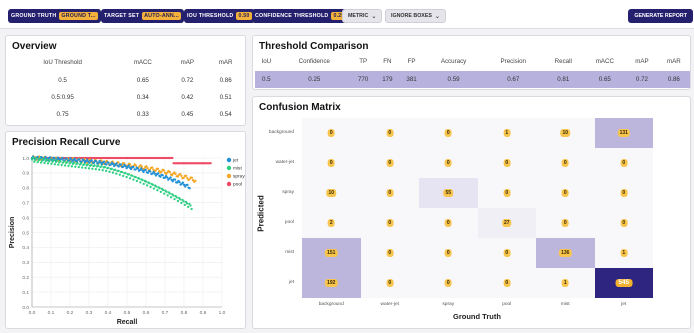 Image resolution: width=694 pixels, height=333 pixels. What do you see at coordinates (362, 16) in the screenshot?
I see `metric-dropdown: METRIC ⌄` at bounding box center [362, 16].